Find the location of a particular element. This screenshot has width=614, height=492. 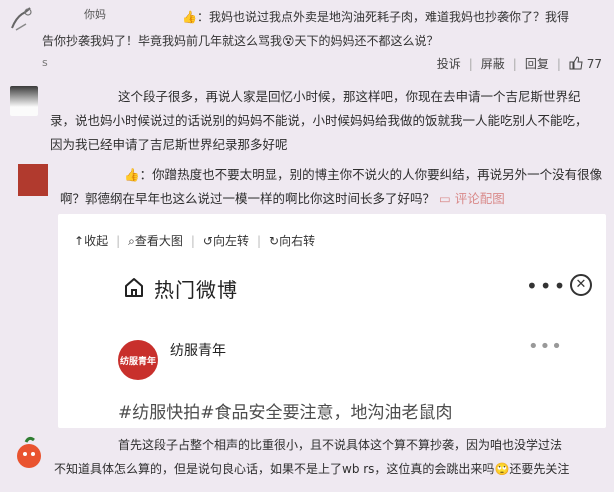

up-arrow-icon: ↑ is located at coordinates (79, 241).